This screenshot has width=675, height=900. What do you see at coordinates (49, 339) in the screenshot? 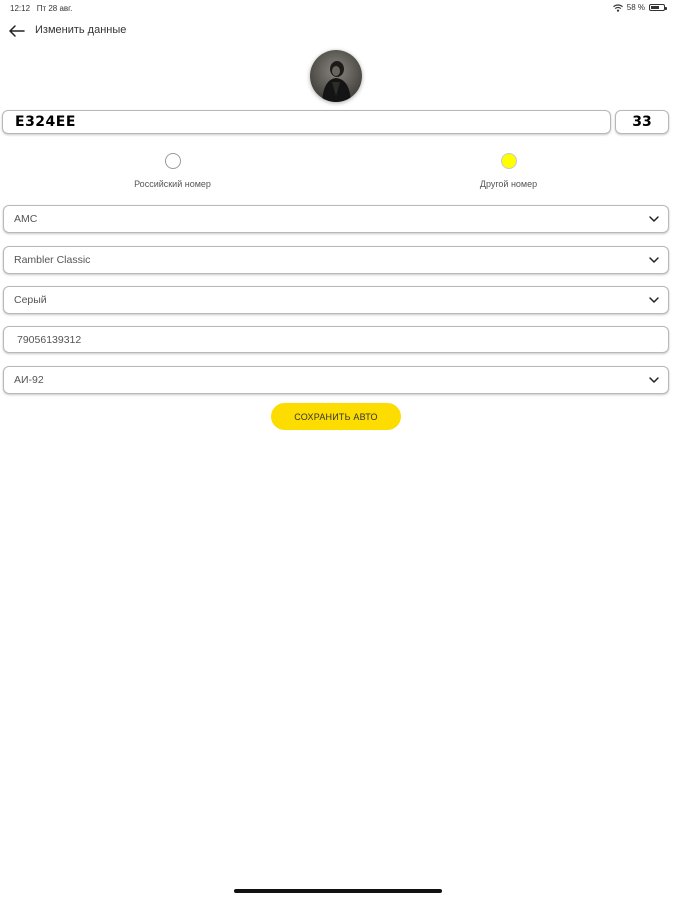
I see `phone-value: 79056139312` at bounding box center [49, 339].